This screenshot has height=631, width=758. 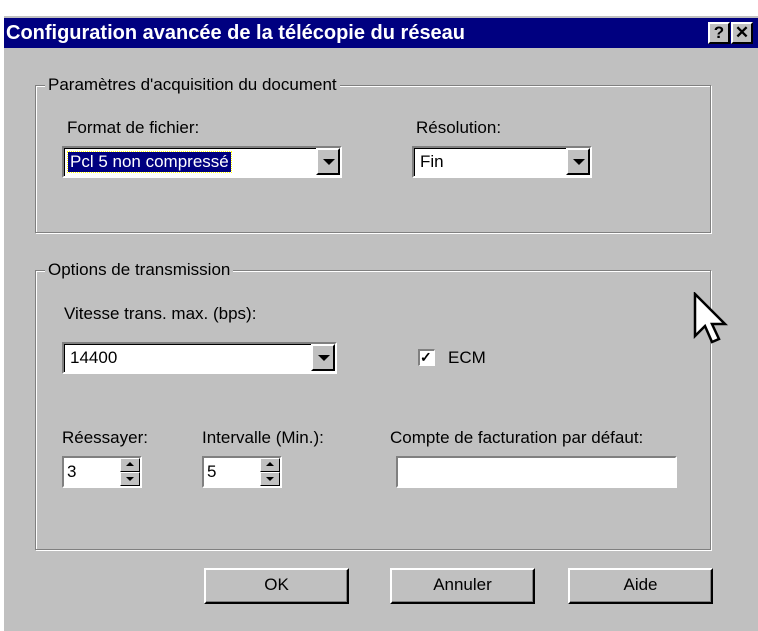 I want to click on file-format-select: Pcl 5 non compressé, so click(x=202, y=162).